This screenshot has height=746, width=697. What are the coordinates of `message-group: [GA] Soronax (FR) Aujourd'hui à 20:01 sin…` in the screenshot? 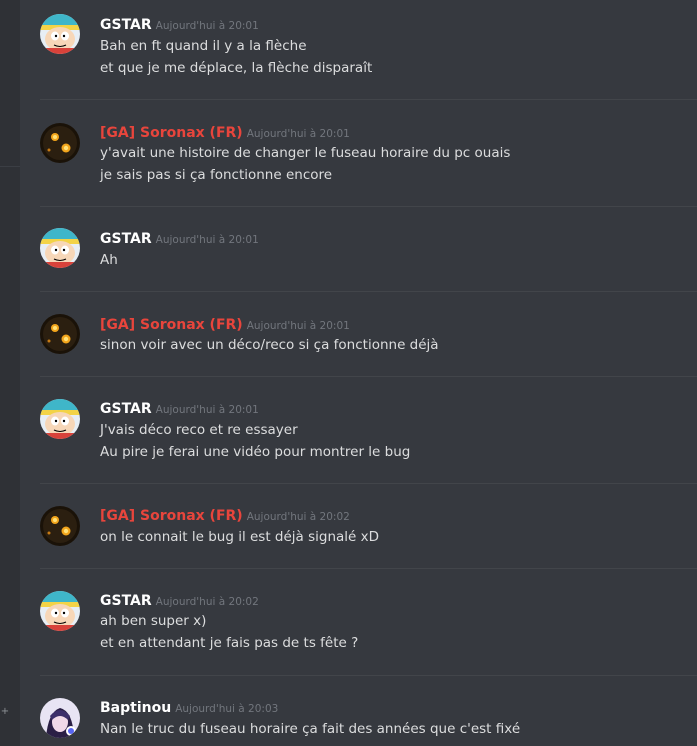 It's located at (358, 334).